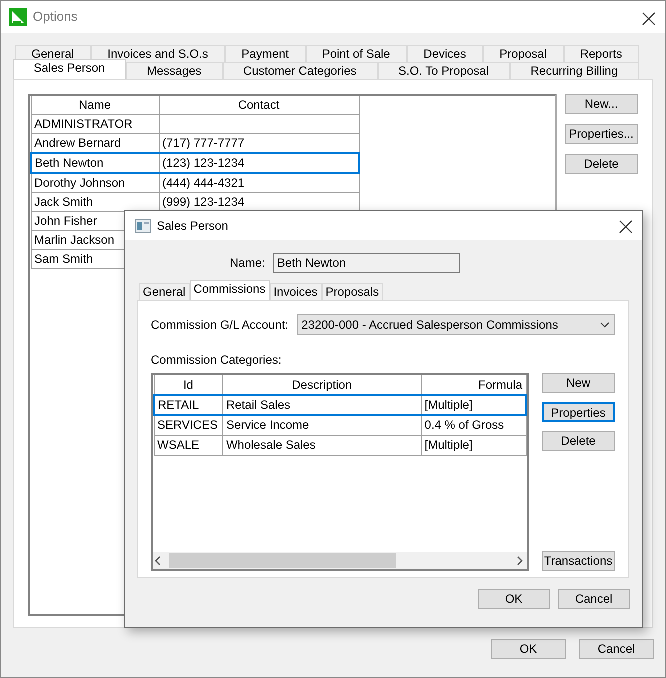 The width and height of the screenshot is (666, 678). Describe the element at coordinates (220, 325) in the screenshot. I see `field-label: Commission G/L Account:` at that location.